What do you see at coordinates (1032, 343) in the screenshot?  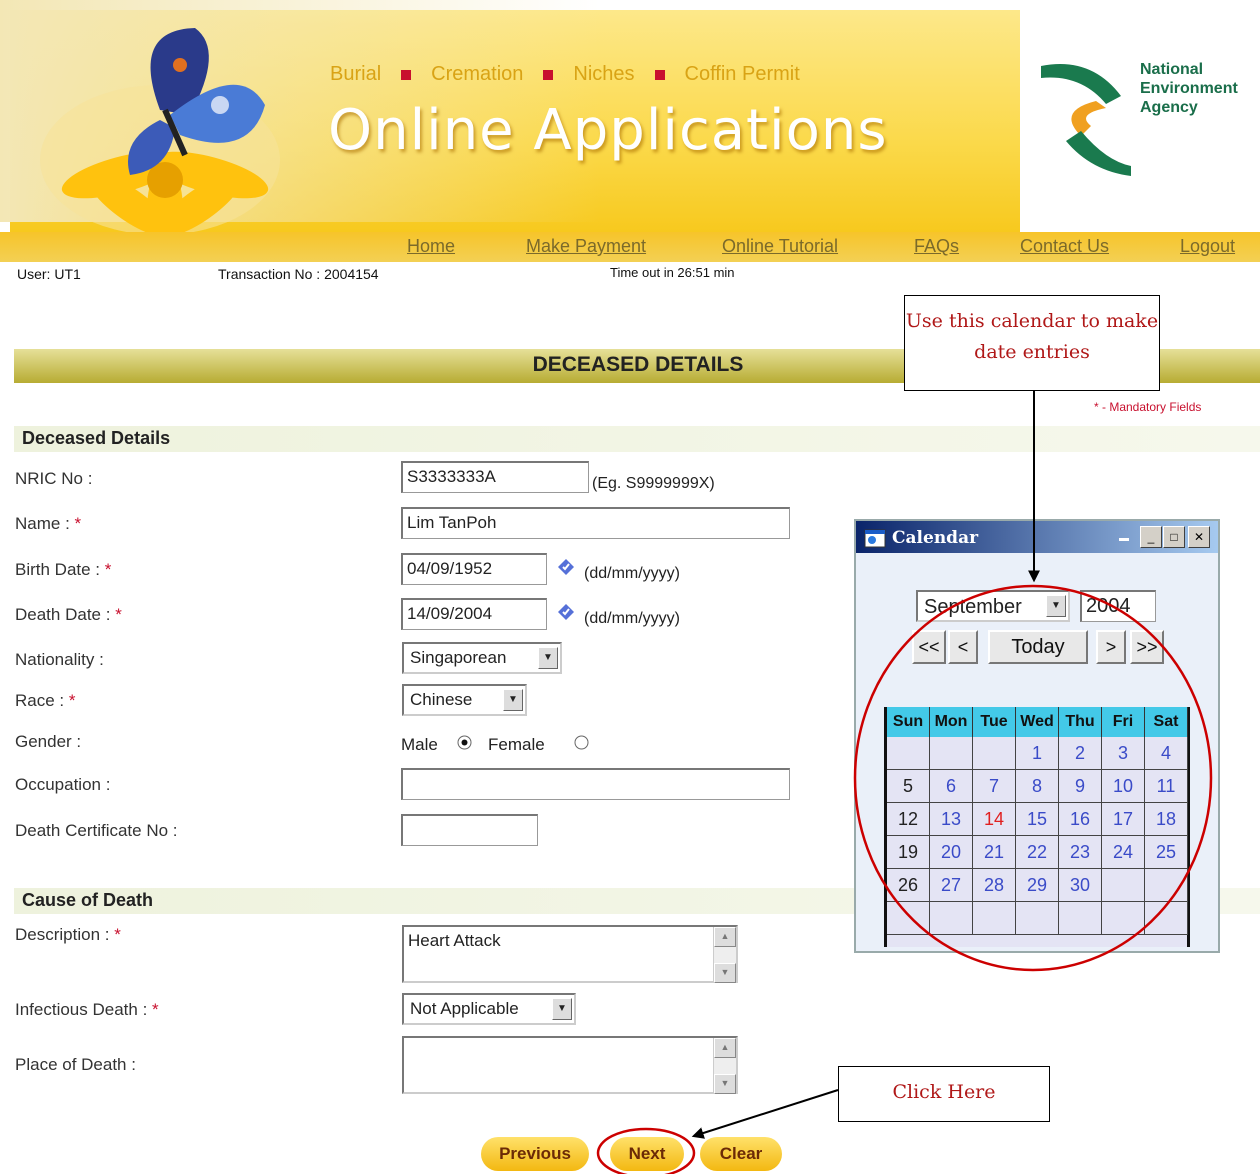 I see `calendar-tip-callout: Use this calendar to make date entries` at bounding box center [1032, 343].